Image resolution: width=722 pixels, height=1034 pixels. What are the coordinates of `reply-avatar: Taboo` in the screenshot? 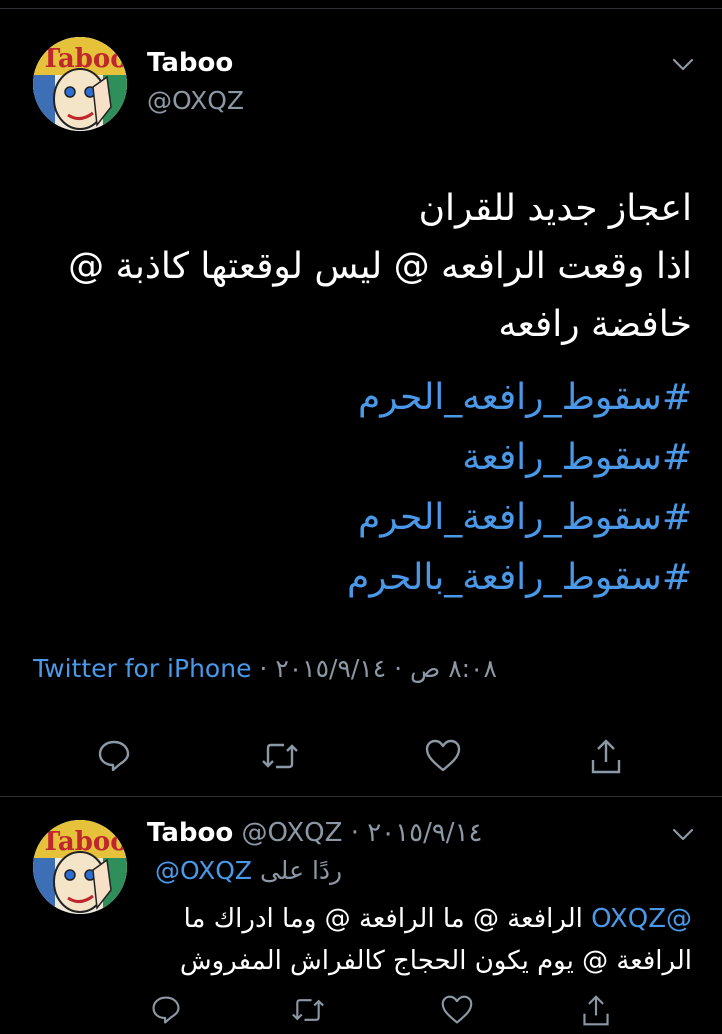 It's located at (80, 867).